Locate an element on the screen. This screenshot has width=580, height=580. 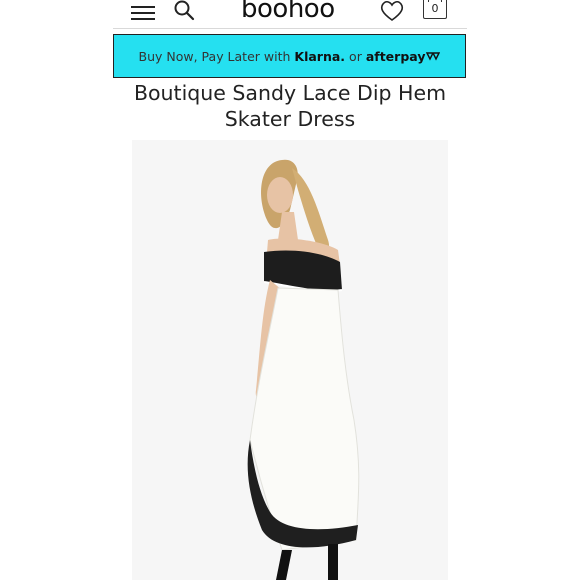
afterpay-brand: afterpay is located at coordinates (395, 56).